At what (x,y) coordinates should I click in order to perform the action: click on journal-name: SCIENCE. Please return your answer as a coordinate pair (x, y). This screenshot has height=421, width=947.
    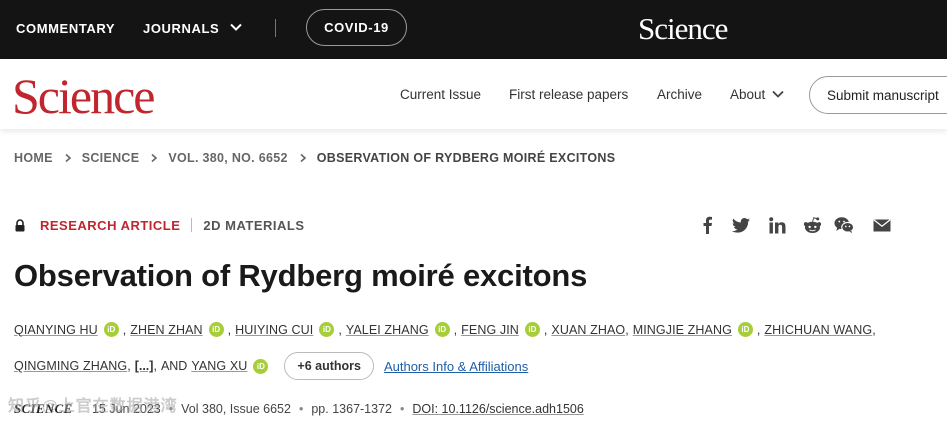
    Looking at the image, I should click on (43, 408).